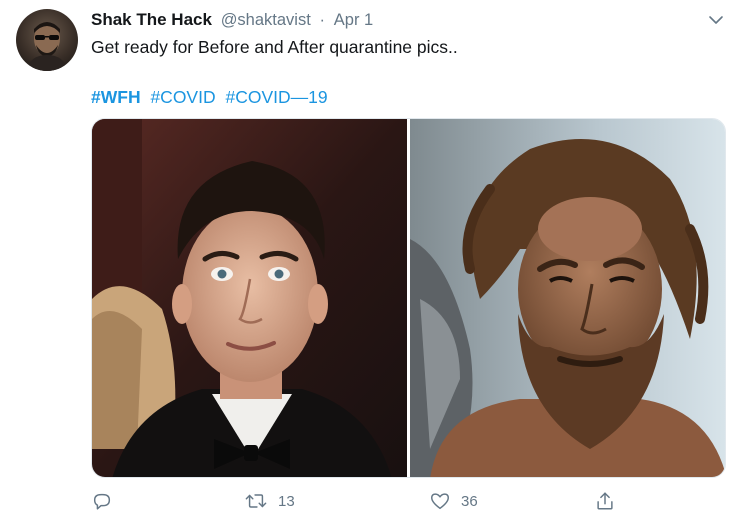 The image size is (743, 517). What do you see at coordinates (353, 20) in the screenshot?
I see `tweet-date: Apr 1` at bounding box center [353, 20].